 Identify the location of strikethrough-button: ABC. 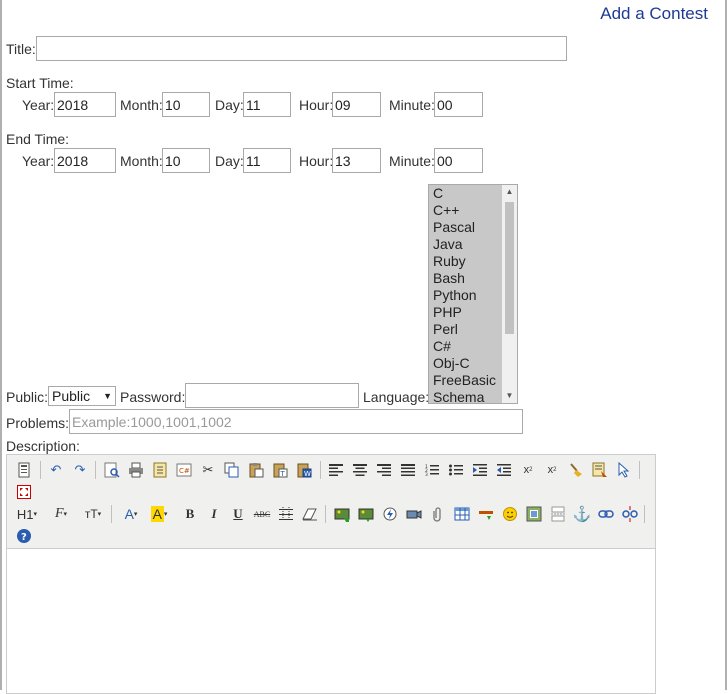
(262, 514).